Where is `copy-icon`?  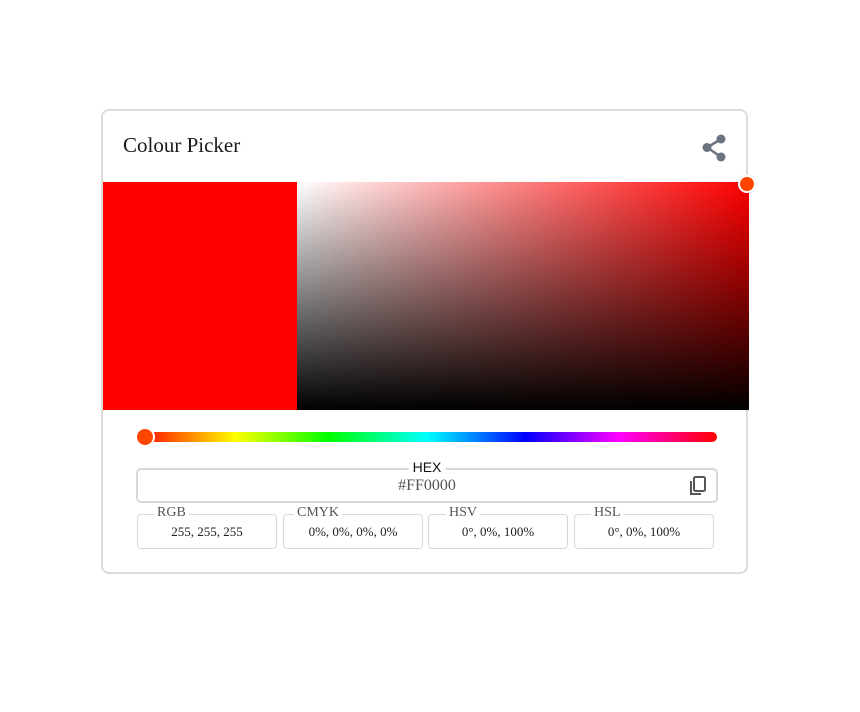 copy-icon is located at coordinates (698, 486).